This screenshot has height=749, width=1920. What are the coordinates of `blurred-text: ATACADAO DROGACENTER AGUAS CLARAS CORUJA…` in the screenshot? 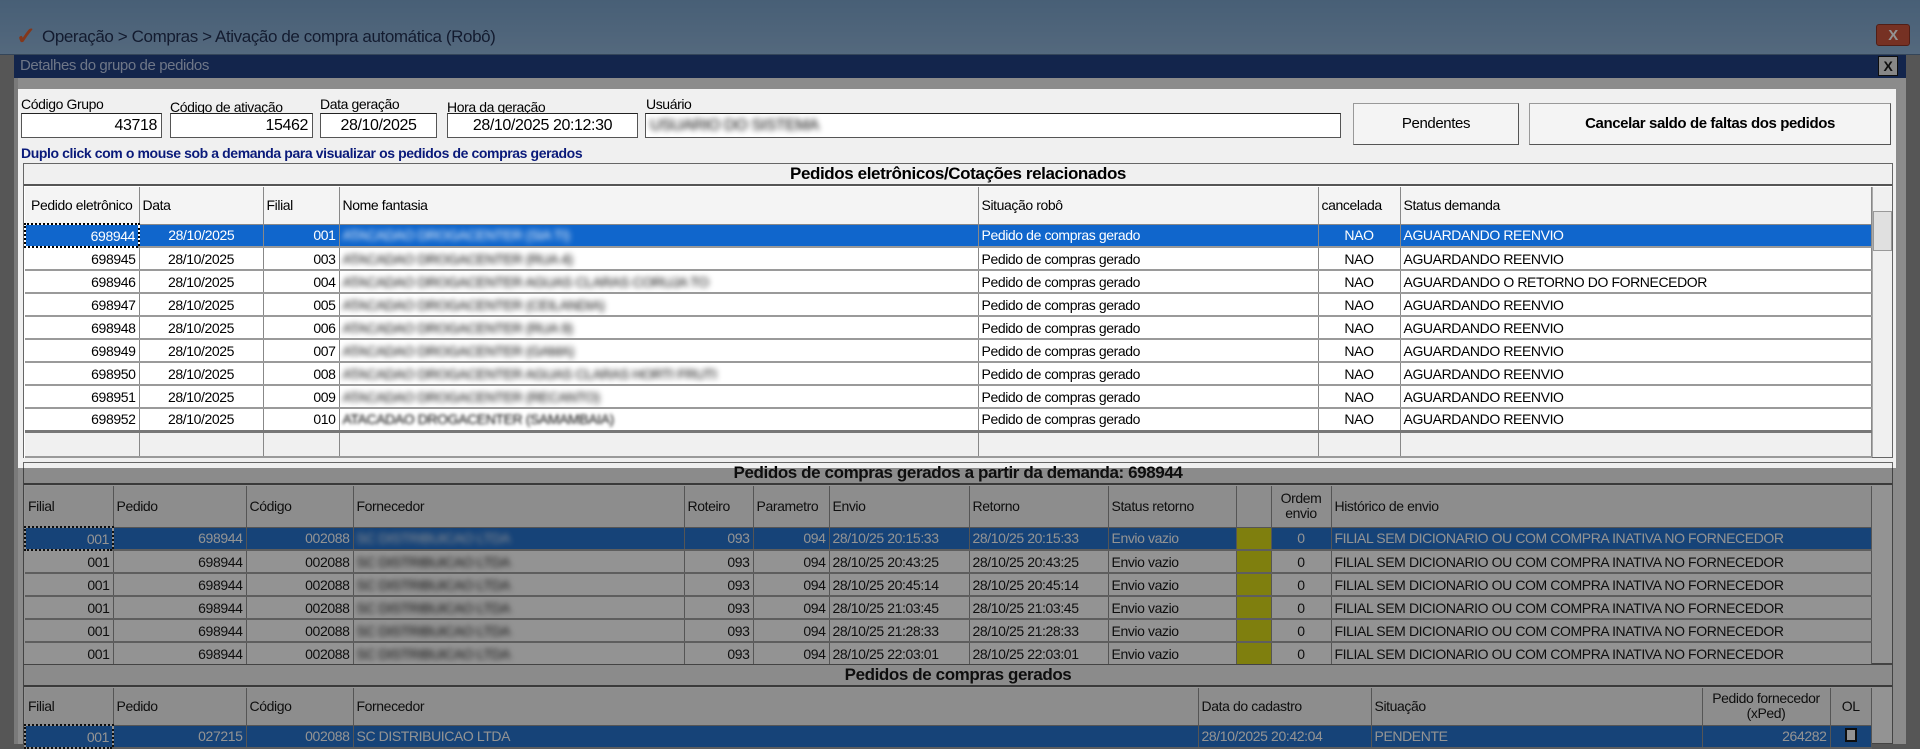 It's located at (525, 281).